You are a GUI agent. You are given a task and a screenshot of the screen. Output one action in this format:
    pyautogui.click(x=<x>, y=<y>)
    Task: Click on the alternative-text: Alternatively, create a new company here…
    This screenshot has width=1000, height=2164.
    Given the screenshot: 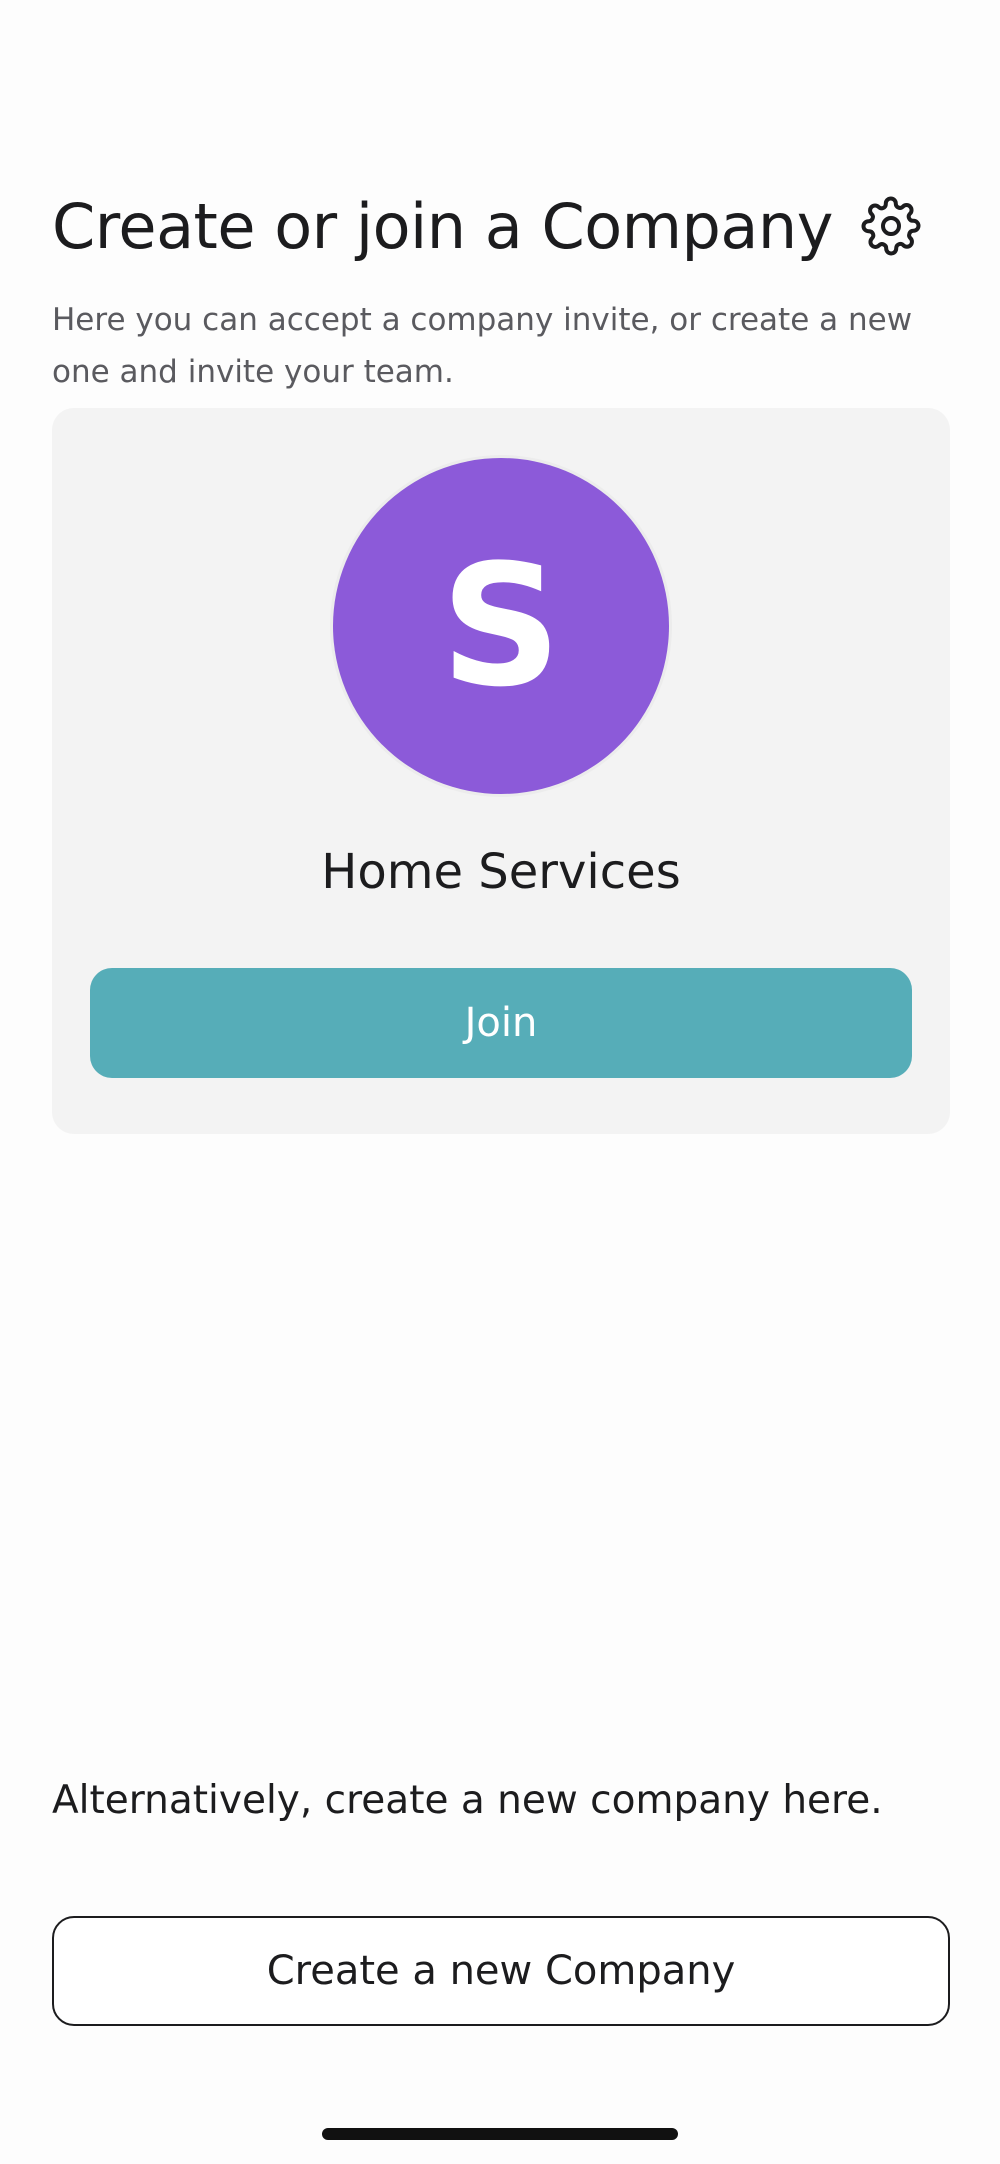 What is the action you would take?
    pyautogui.click(x=467, y=1800)
    